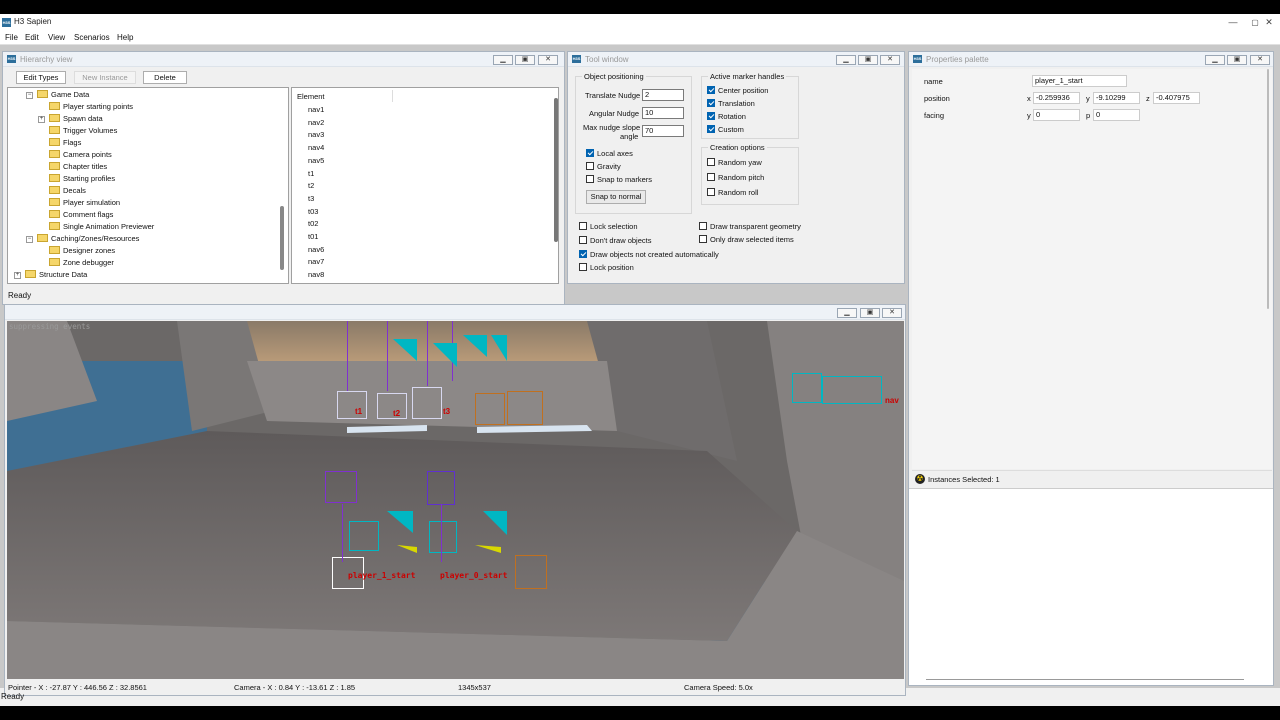 The width and height of the screenshot is (1280, 720). What do you see at coordinates (711, 116) in the screenshot?
I see `rotation-checkbox` at bounding box center [711, 116].